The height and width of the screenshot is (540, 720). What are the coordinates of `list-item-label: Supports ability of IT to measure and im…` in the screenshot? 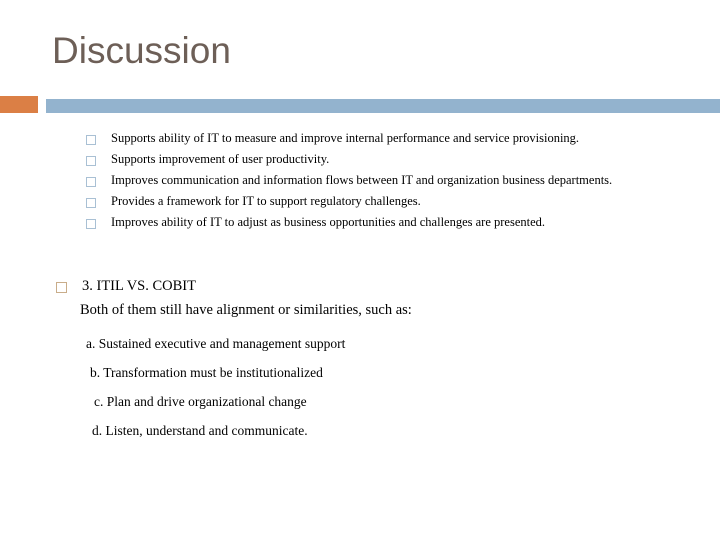 It's located at (345, 138).